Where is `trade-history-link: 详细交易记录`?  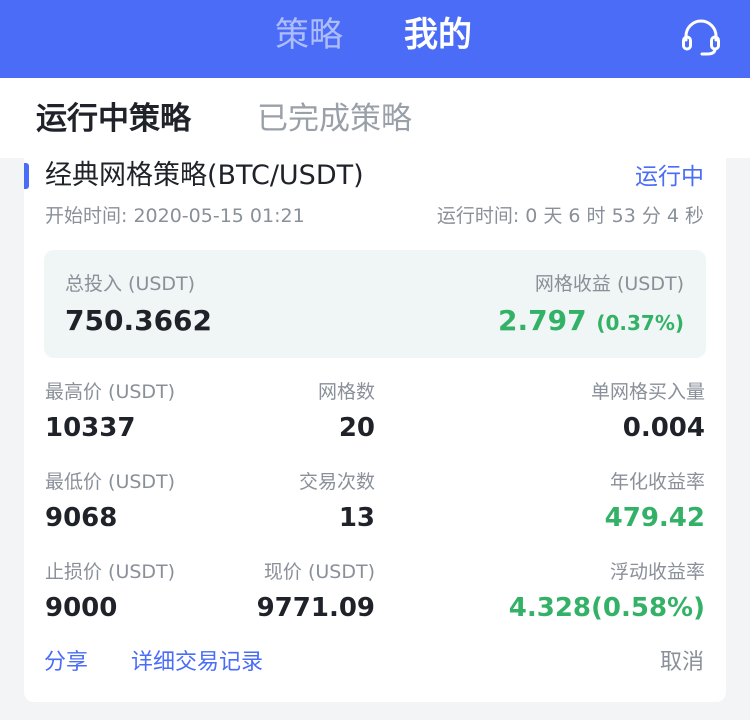
trade-history-link: 详细交易记录 is located at coordinates (197, 663).